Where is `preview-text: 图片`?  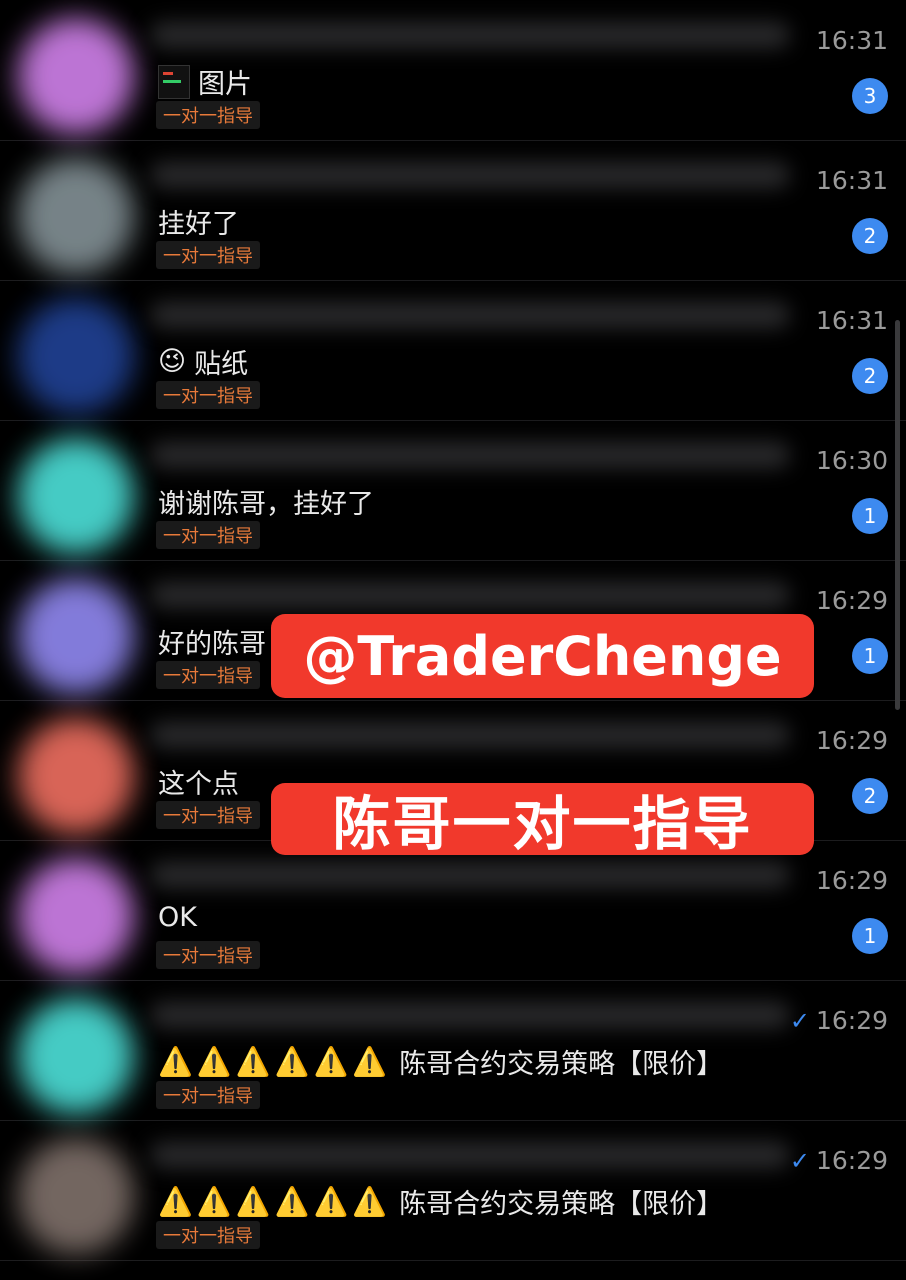 preview-text: 图片 is located at coordinates (225, 84).